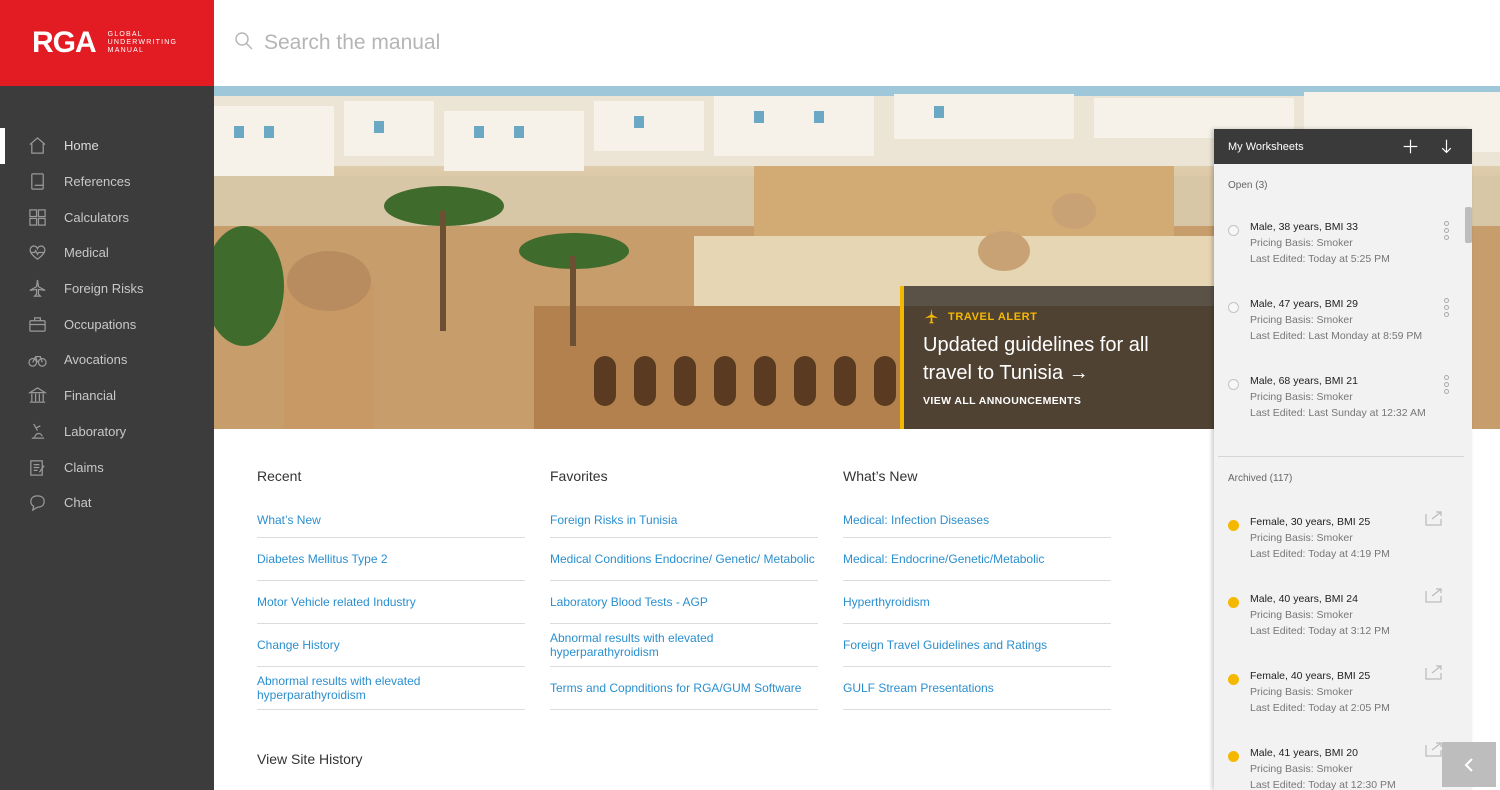 The width and height of the screenshot is (1500, 790). What do you see at coordinates (107, 289) in the screenshot?
I see `sidebar-item-foreign-risks: Foreign Risks` at bounding box center [107, 289].